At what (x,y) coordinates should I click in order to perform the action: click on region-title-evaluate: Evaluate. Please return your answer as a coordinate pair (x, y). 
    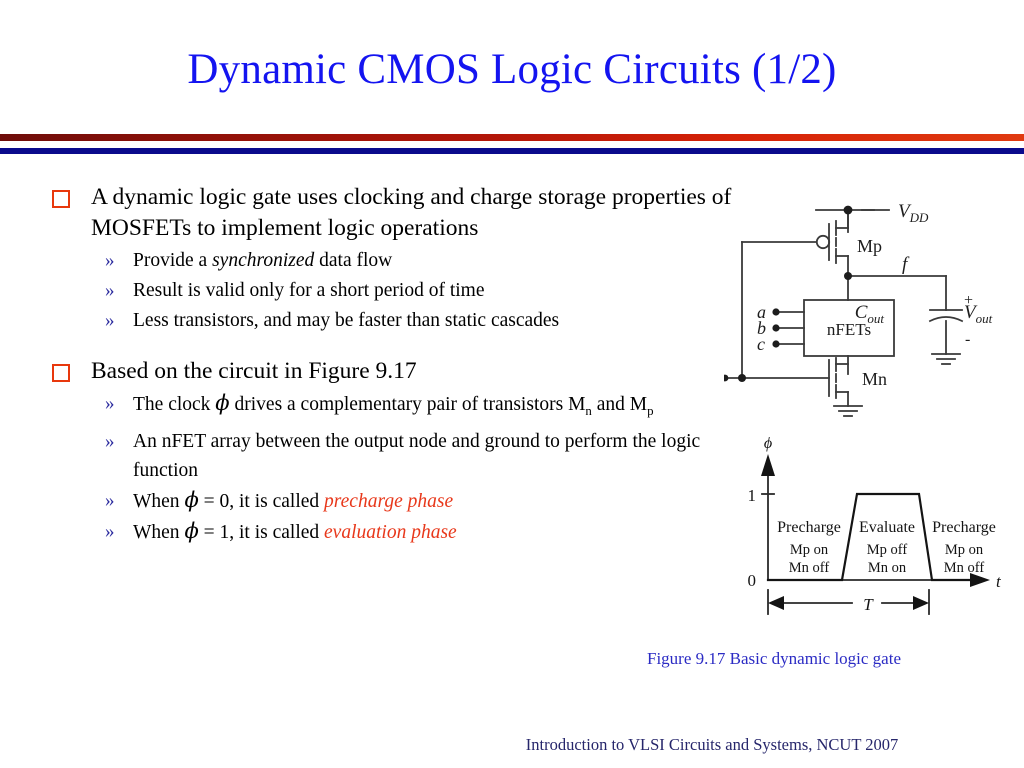
    Looking at the image, I should click on (887, 527).